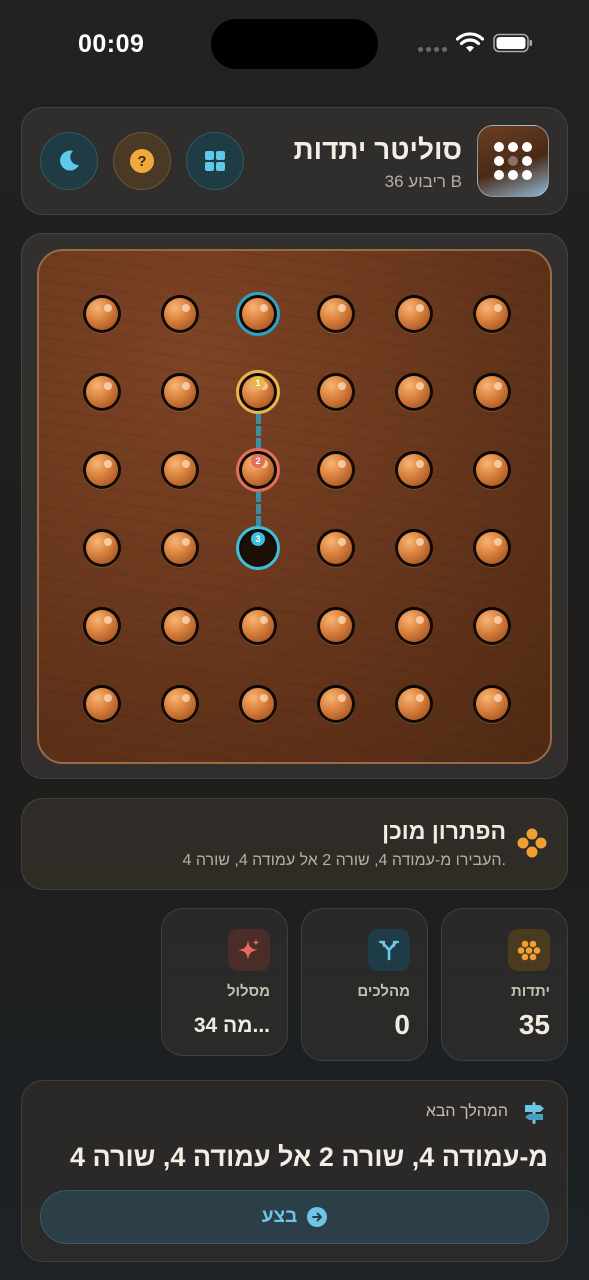 This screenshot has height=1280, width=589. I want to click on battery-icon, so click(512, 43).